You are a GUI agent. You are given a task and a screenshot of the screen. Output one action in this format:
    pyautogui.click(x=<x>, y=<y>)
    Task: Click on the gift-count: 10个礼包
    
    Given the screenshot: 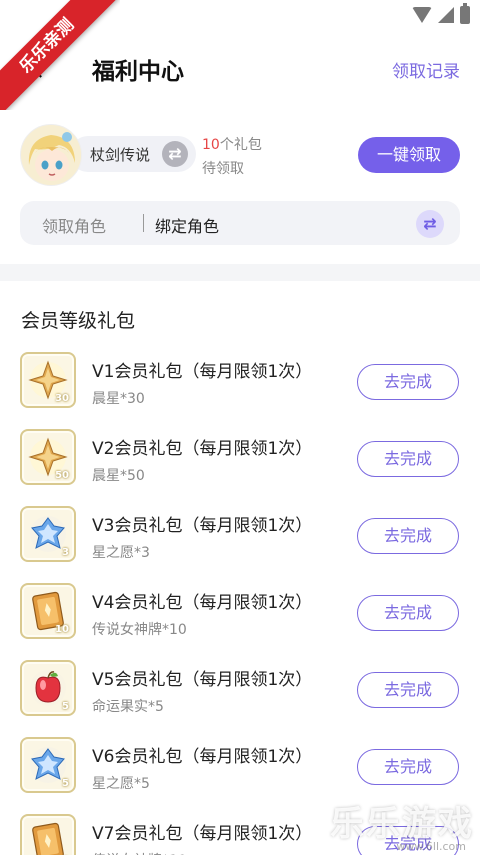 What is the action you would take?
    pyautogui.click(x=232, y=145)
    